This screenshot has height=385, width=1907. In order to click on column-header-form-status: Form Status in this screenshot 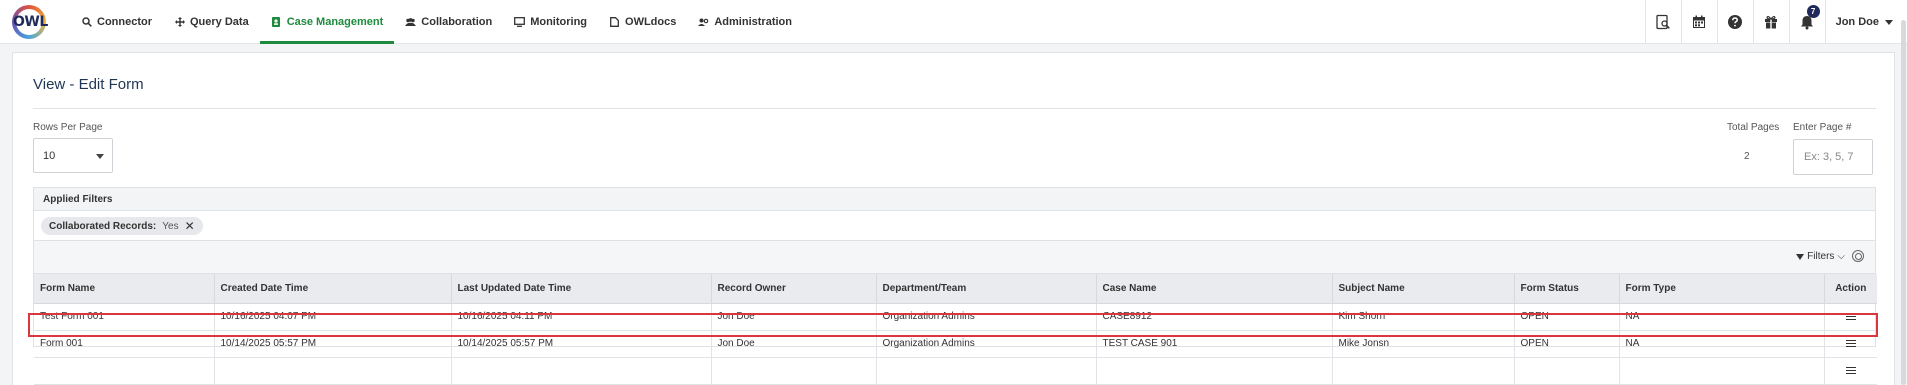, I will do `click(1567, 289)`.